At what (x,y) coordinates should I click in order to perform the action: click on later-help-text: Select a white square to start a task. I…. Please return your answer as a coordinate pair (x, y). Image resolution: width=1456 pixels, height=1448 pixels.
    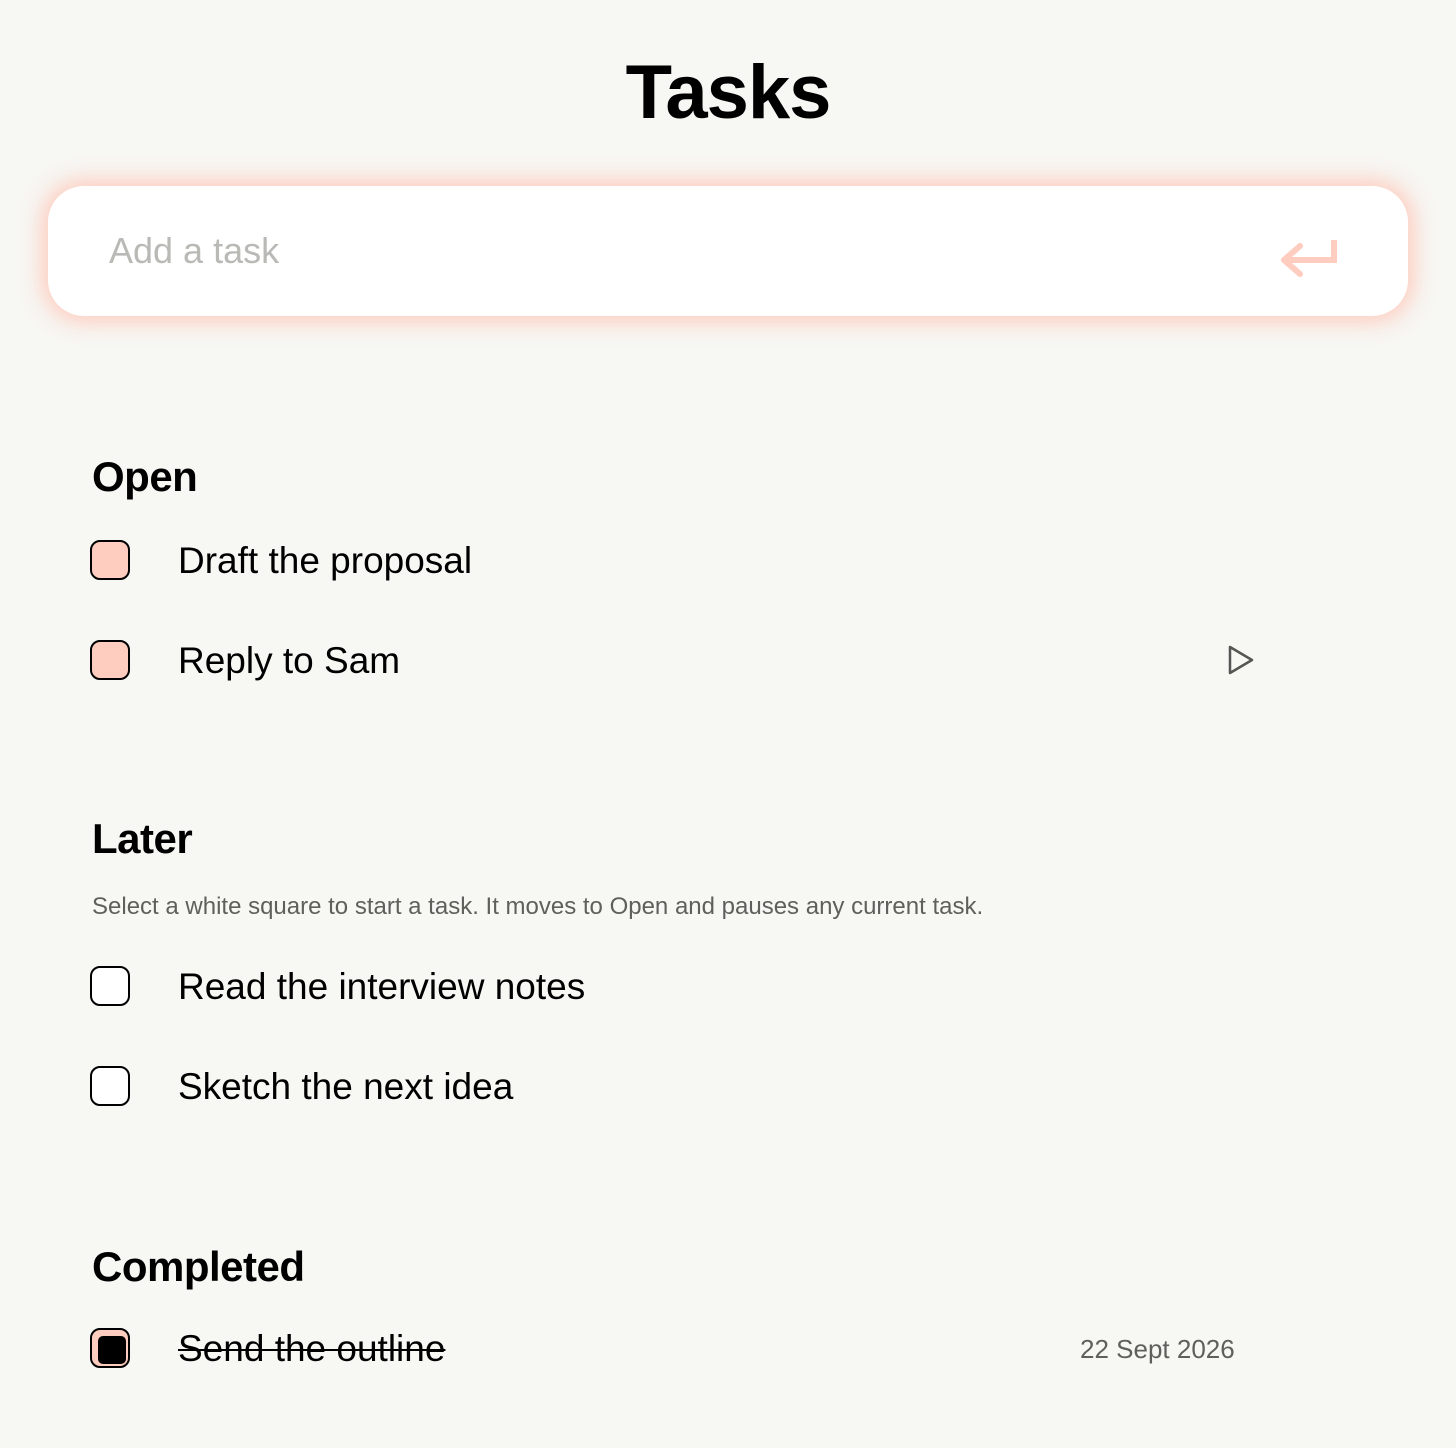
    Looking at the image, I should click on (538, 906).